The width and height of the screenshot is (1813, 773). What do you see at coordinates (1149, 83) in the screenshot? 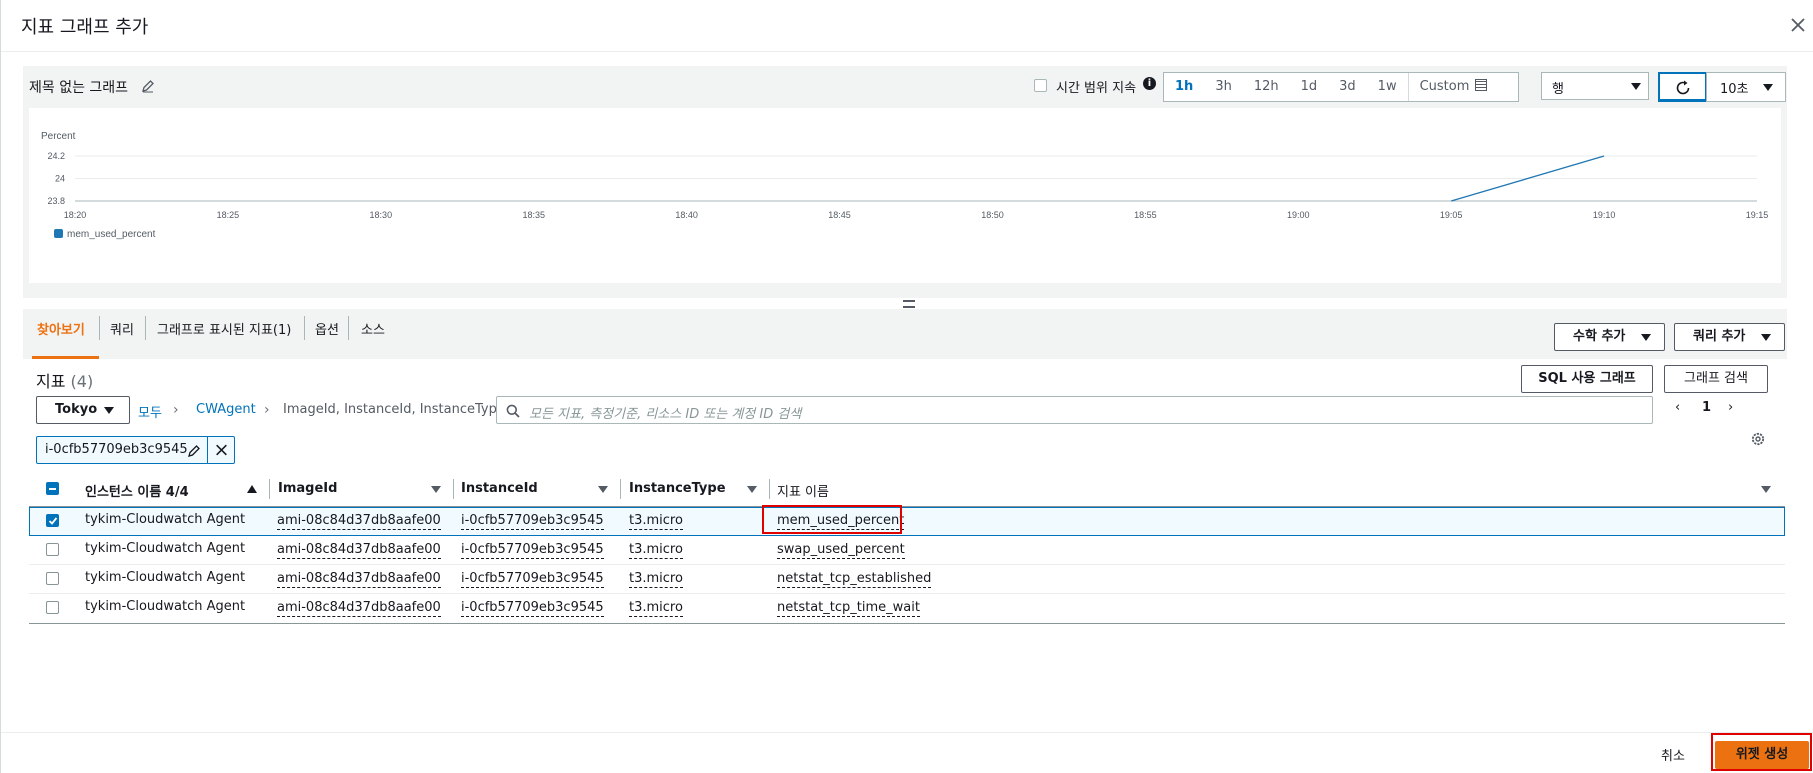
I see `info-icon: i` at bounding box center [1149, 83].